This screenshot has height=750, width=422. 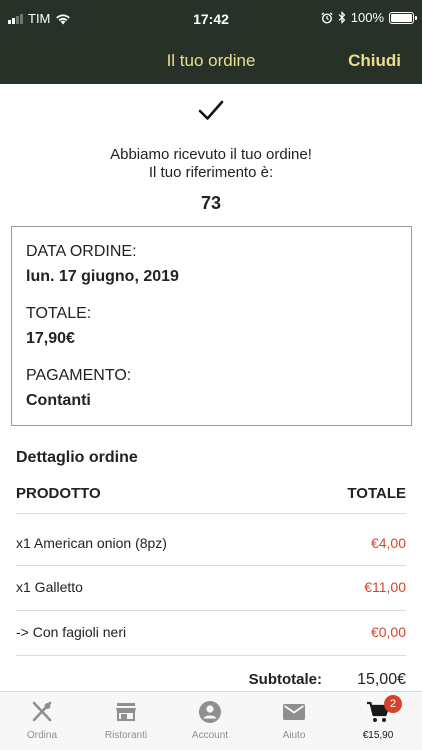 I want to click on bluetooth-icon, so click(x=342, y=17).